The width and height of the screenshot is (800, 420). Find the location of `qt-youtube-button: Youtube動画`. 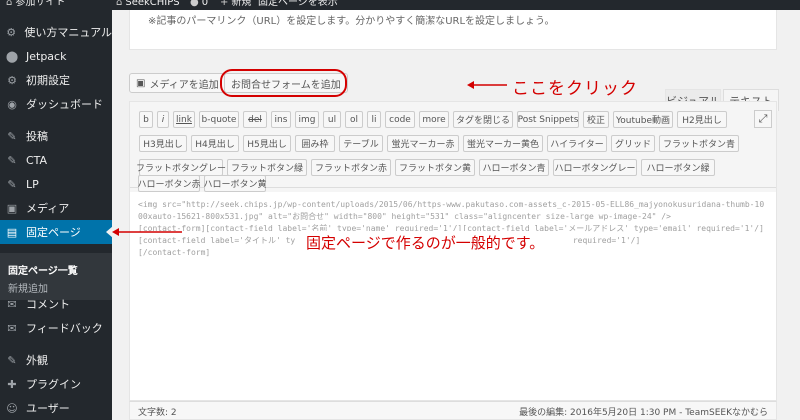

qt-youtube-button: Youtube動画 is located at coordinates (643, 119).